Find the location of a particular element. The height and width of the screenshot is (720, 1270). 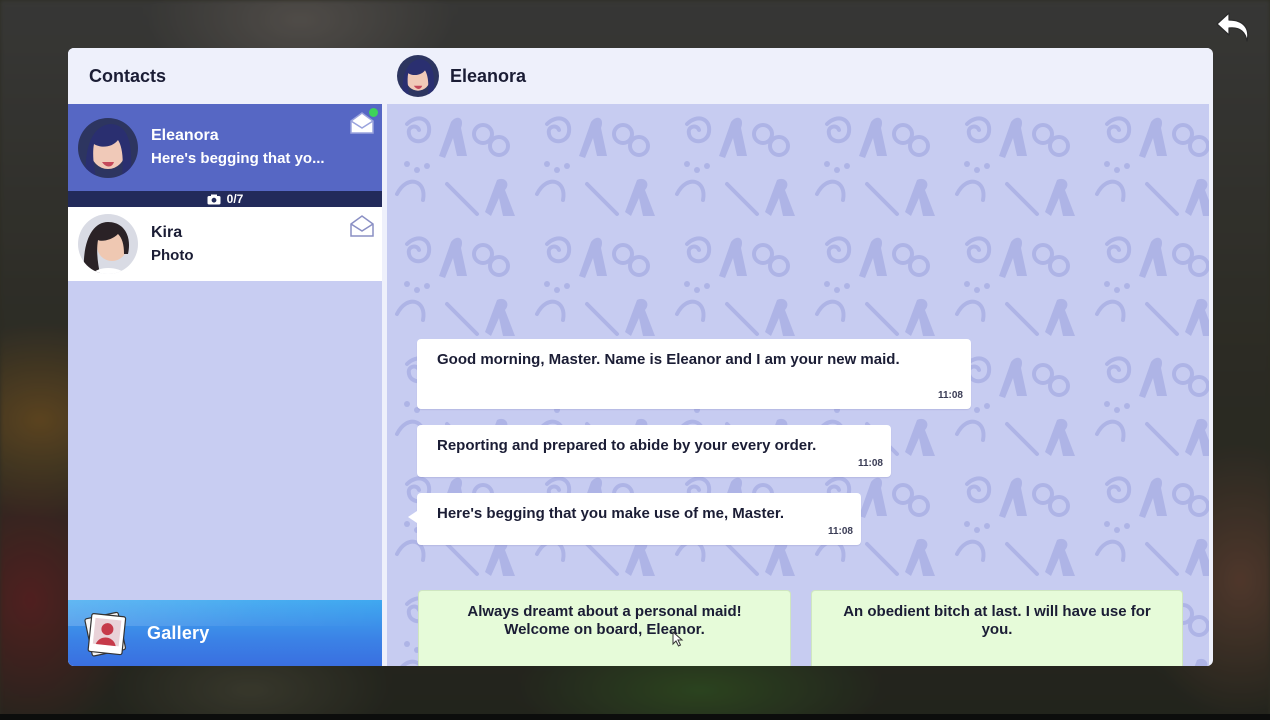

mouse-cursor-icon is located at coordinates (678, 639).